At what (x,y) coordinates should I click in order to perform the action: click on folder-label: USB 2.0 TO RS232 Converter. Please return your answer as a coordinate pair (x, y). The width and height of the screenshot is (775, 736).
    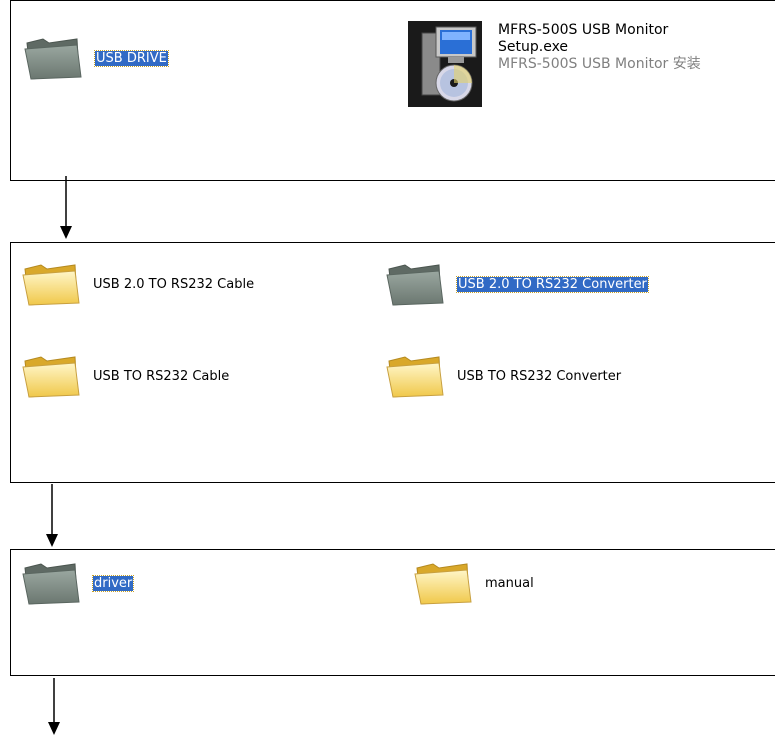
    Looking at the image, I should click on (552, 284).